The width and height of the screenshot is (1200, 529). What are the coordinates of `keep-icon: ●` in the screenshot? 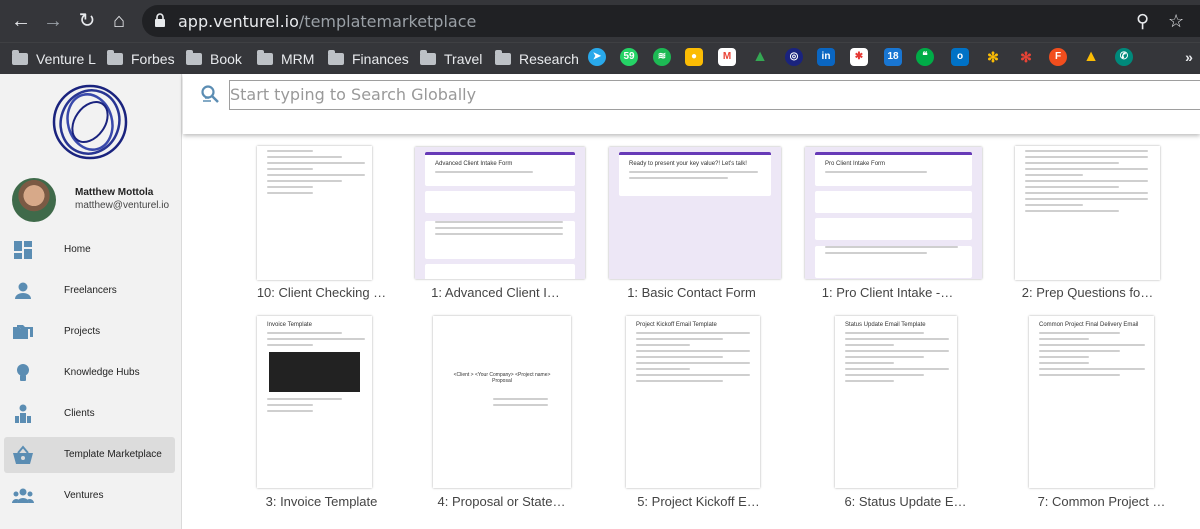 It's located at (694, 57).